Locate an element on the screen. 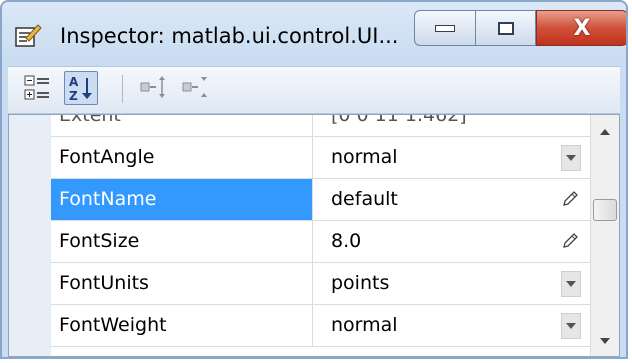 Image resolution: width=632 pixels, height=363 pixels. sort-alphabetical-icon: A Z is located at coordinates (80, 89).